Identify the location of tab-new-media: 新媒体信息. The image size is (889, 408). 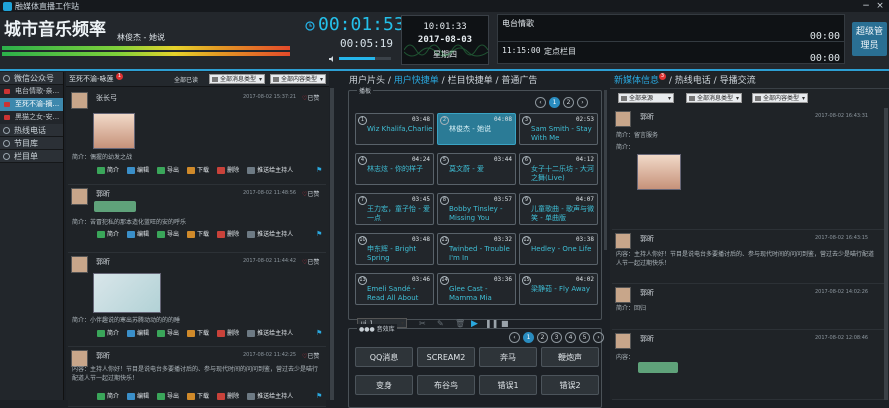
(636, 81).